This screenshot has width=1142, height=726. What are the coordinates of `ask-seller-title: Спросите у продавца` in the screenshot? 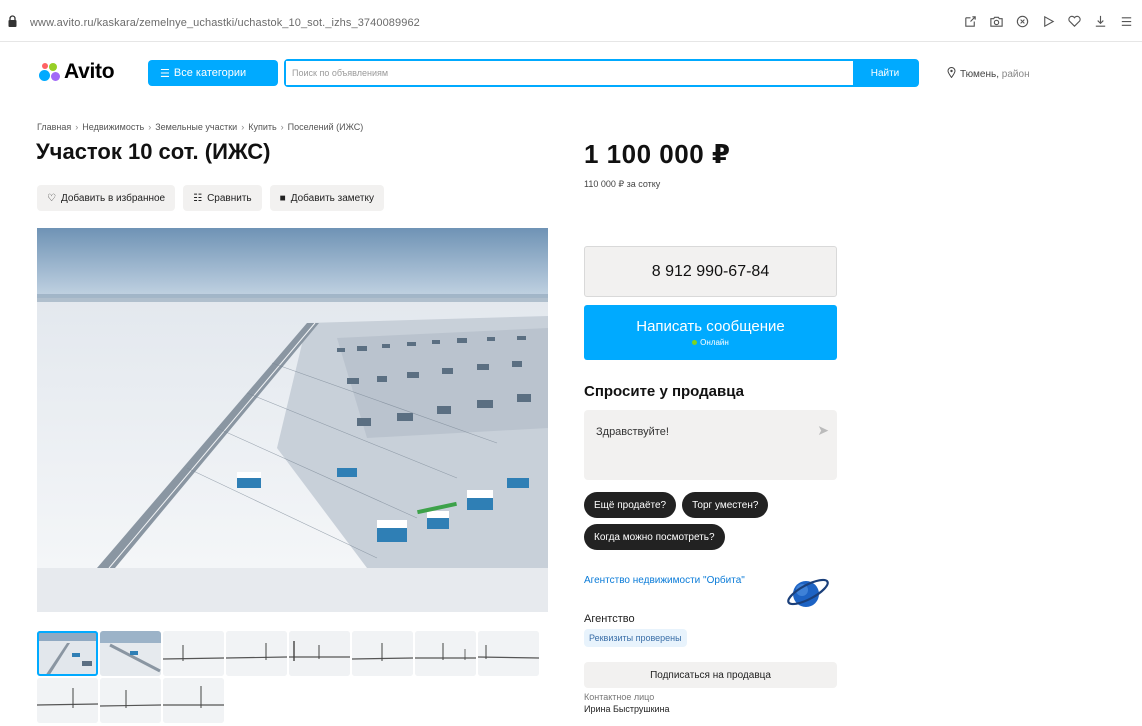 It's located at (664, 391).